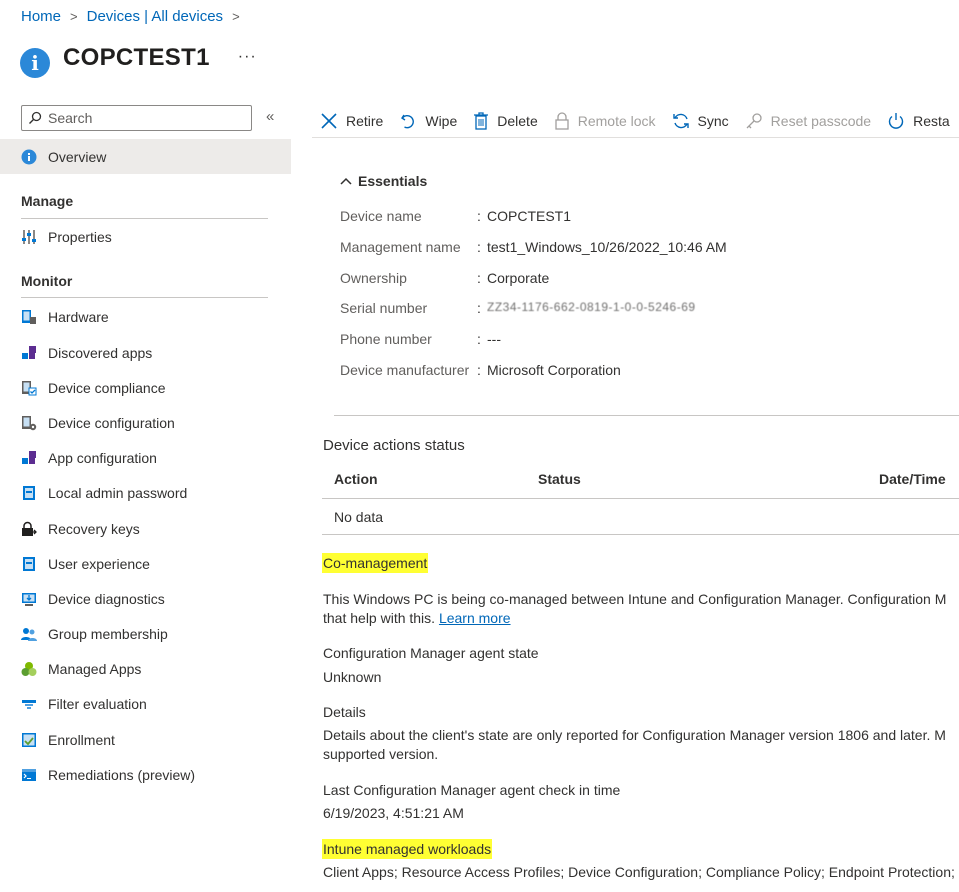 This screenshot has height=892, width=959. I want to click on sidebar-item-app-configuration: App configuration, so click(145, 458).